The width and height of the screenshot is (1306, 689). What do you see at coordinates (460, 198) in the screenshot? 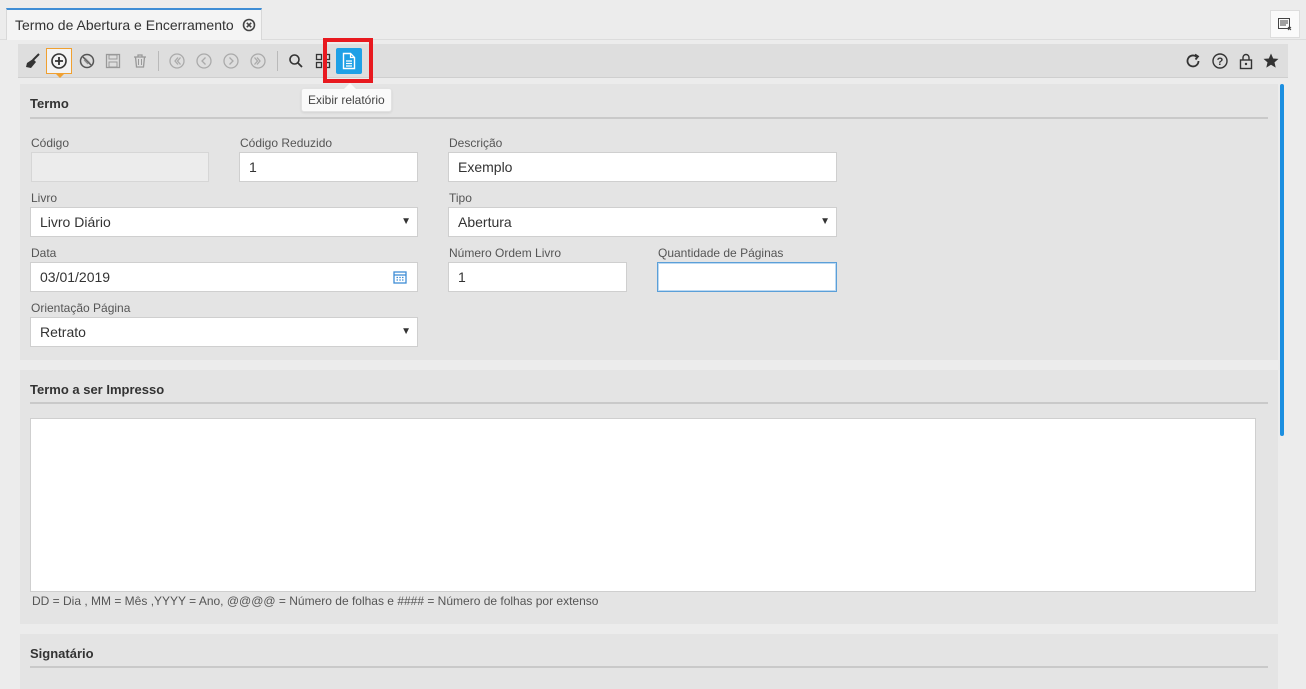
I see `tipo-label: Tipo` at bounding box center [460, 198].